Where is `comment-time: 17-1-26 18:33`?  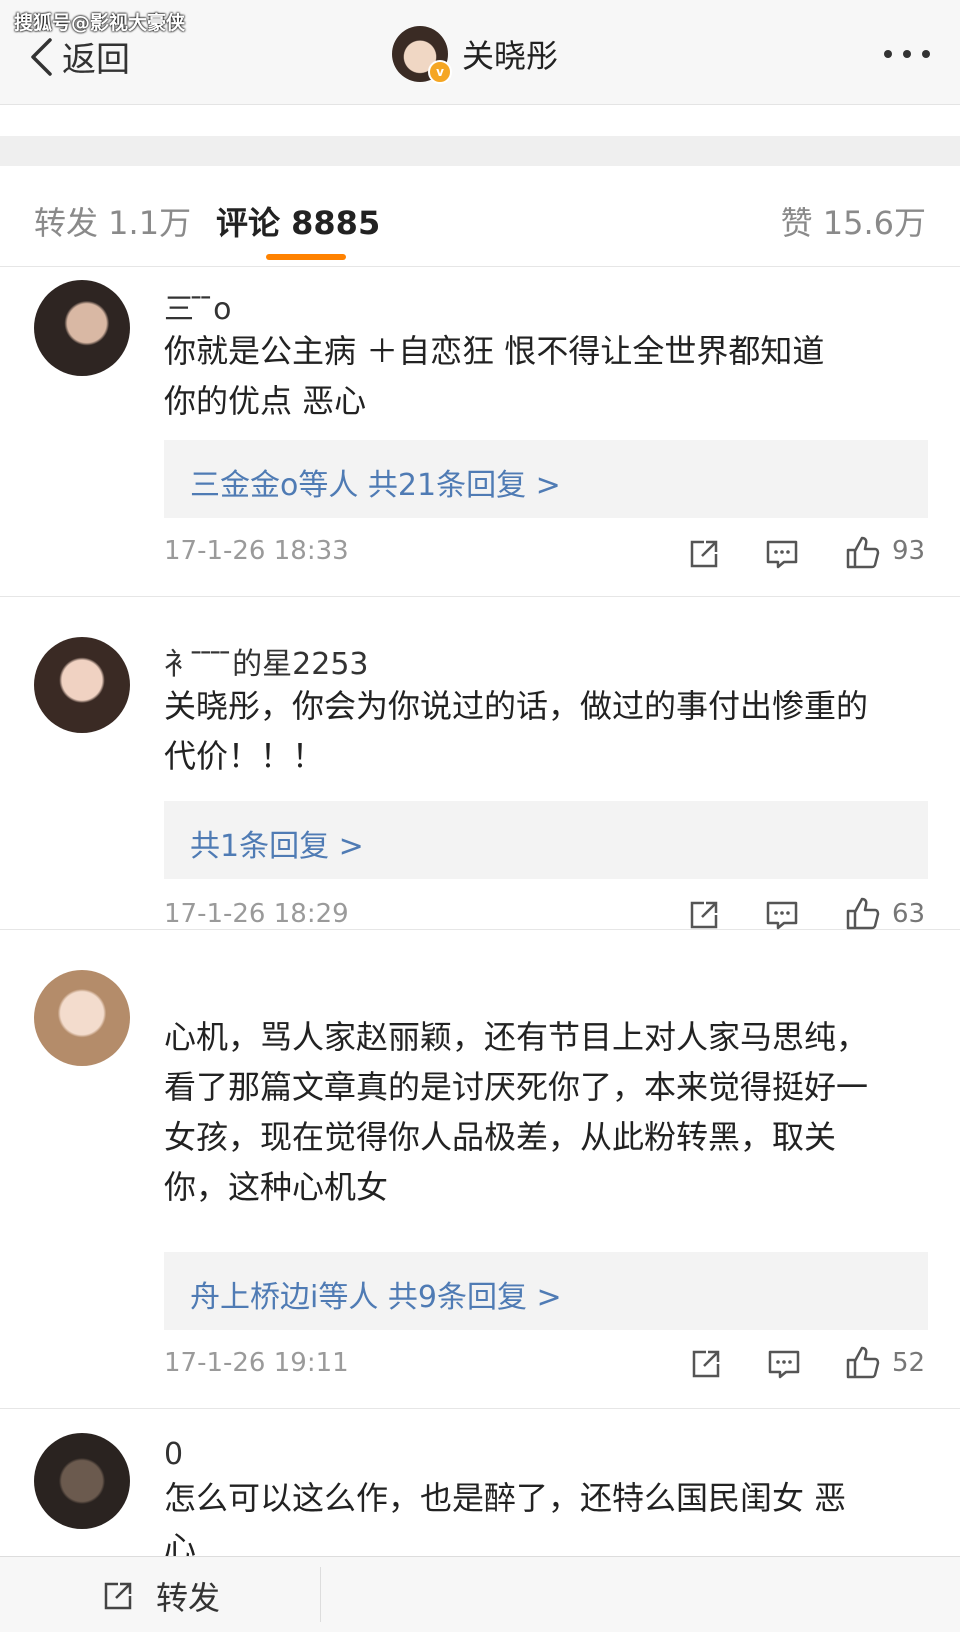
comment-time: 17-1-26 18:33 is located at coordinates (256, 551).